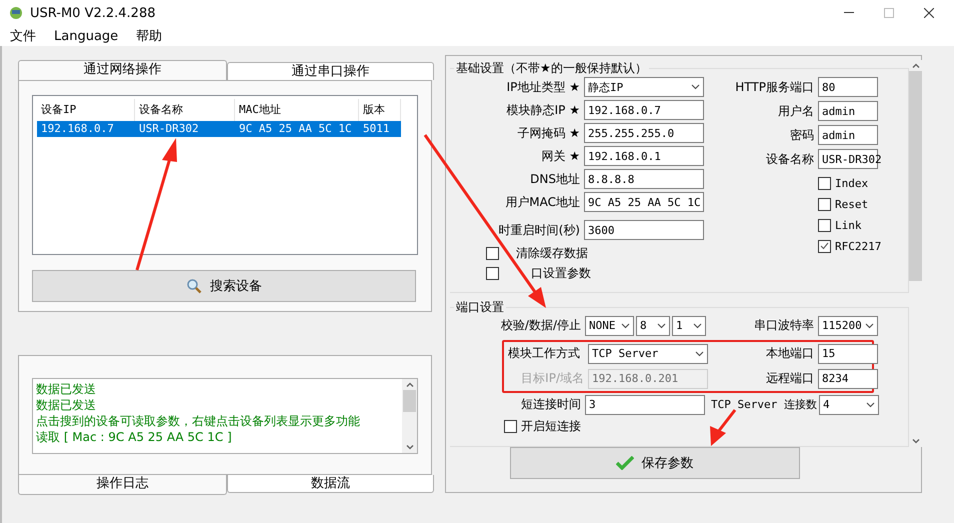 This screenshot has width=954, height=523. Describe the element at coordinates (644, 230) in the screenshot. I see `input-field: 3600` at that location.